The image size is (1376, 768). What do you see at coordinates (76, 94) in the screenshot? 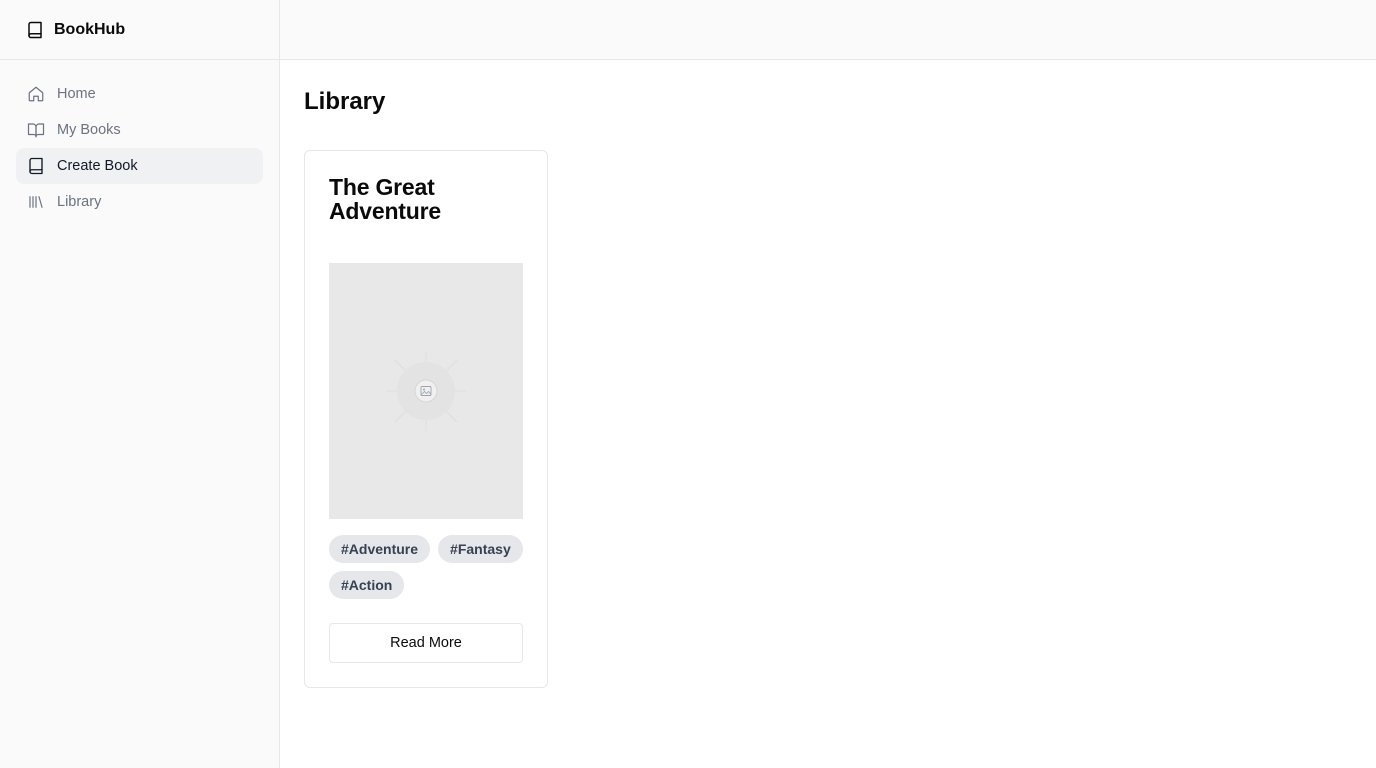
I see `sidebar-item-label: Home` at bounding box center [76, 94].